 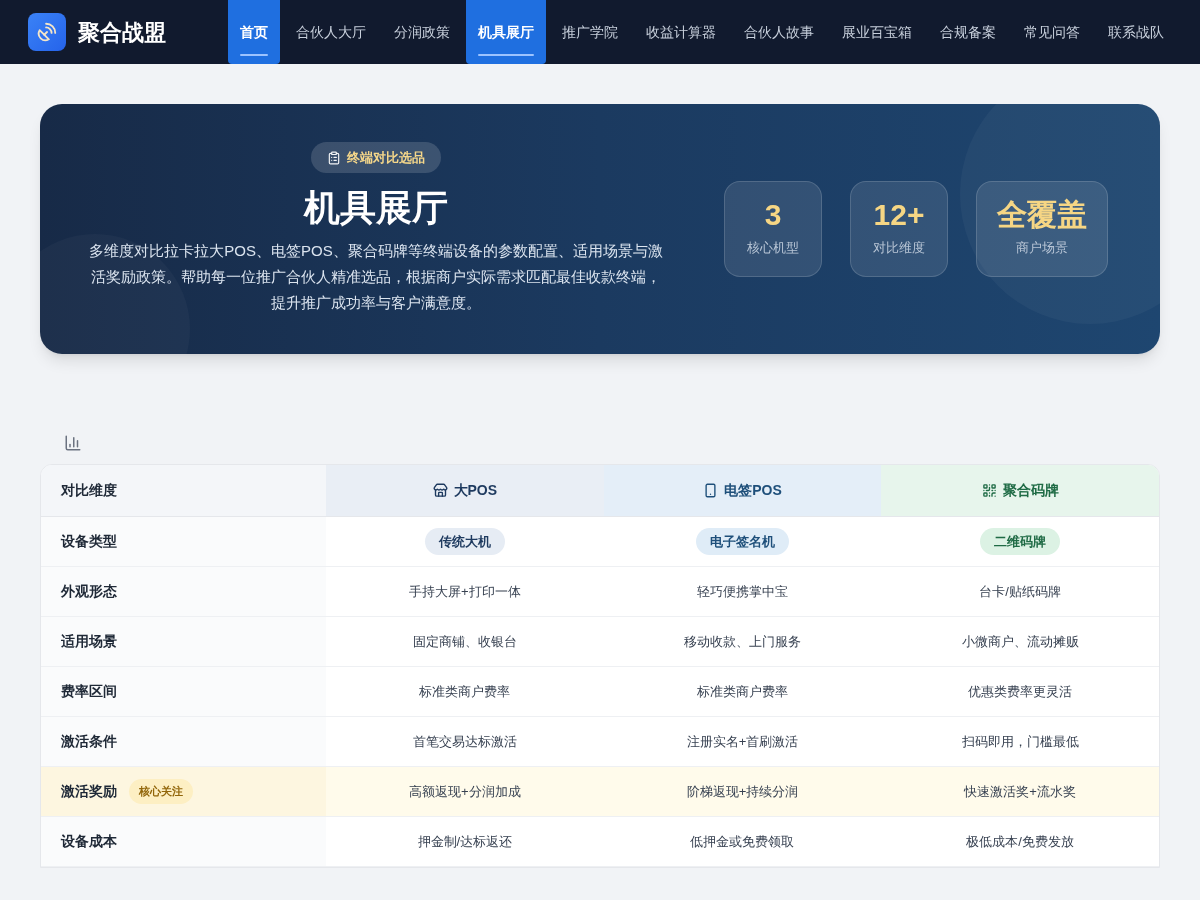 I want to click on table-cell-text: 低押金或免费领取, so click(x=742, y=841).